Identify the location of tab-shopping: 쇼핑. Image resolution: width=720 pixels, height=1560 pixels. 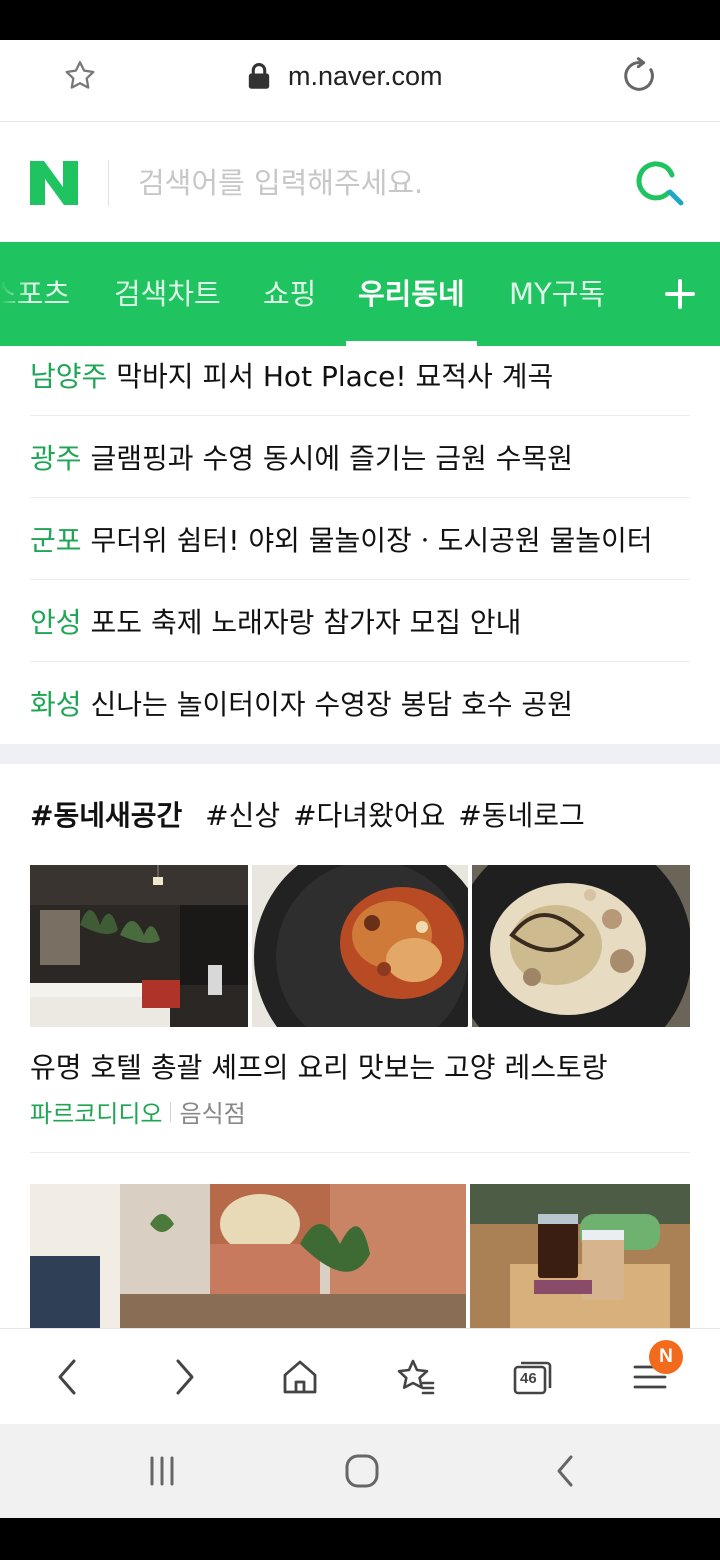
(289, 294).